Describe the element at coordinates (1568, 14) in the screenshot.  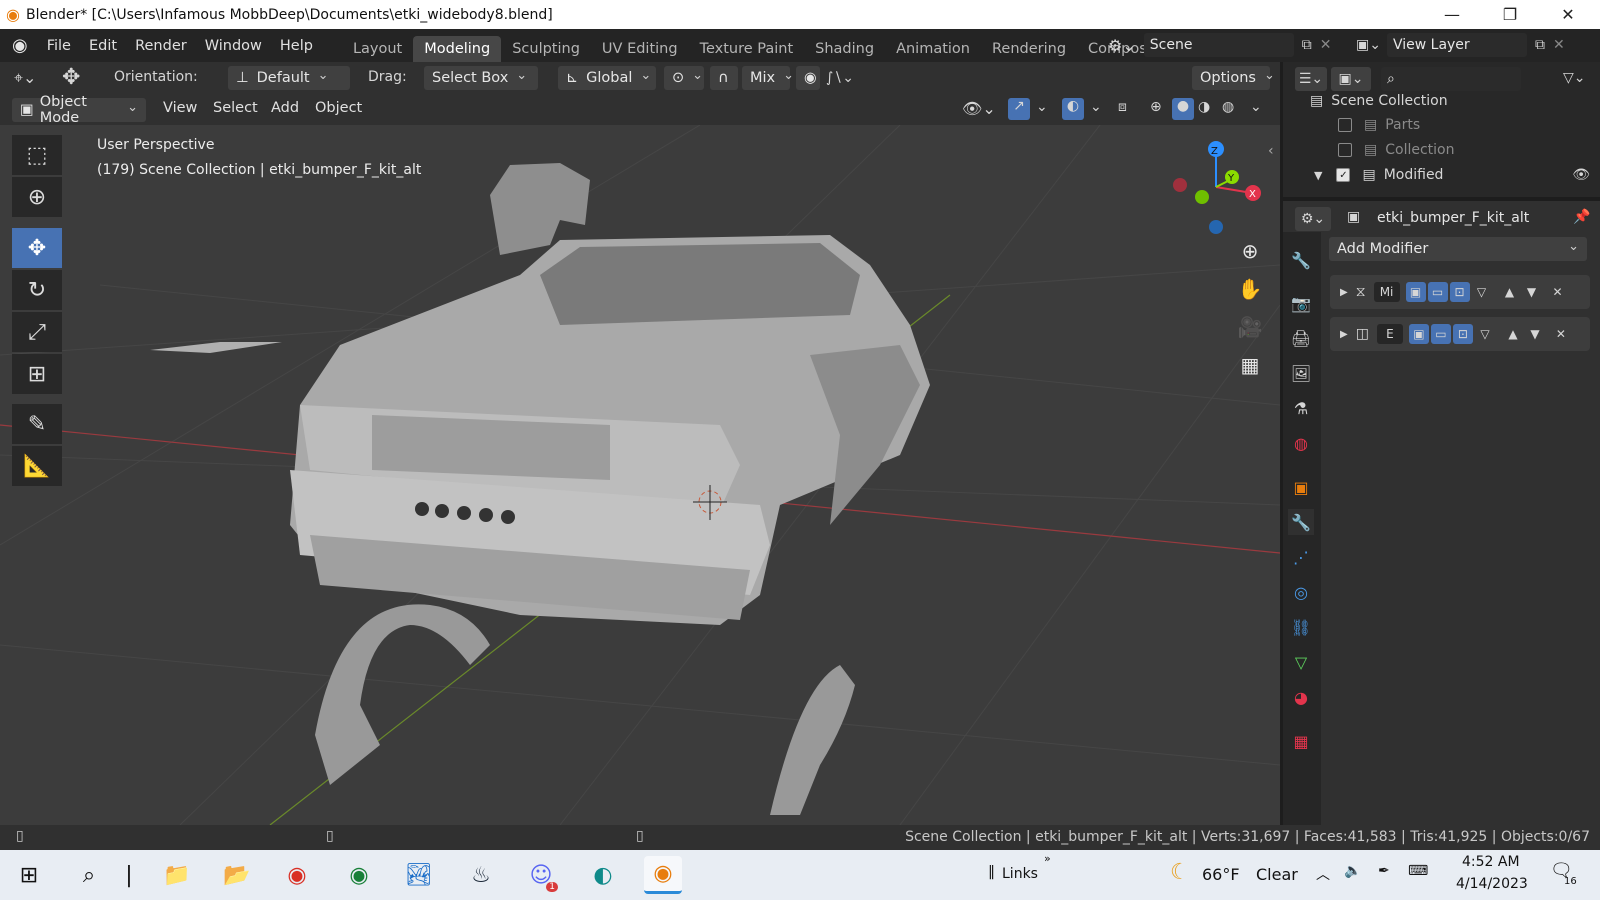
I see `close-button: ✕` at that location.